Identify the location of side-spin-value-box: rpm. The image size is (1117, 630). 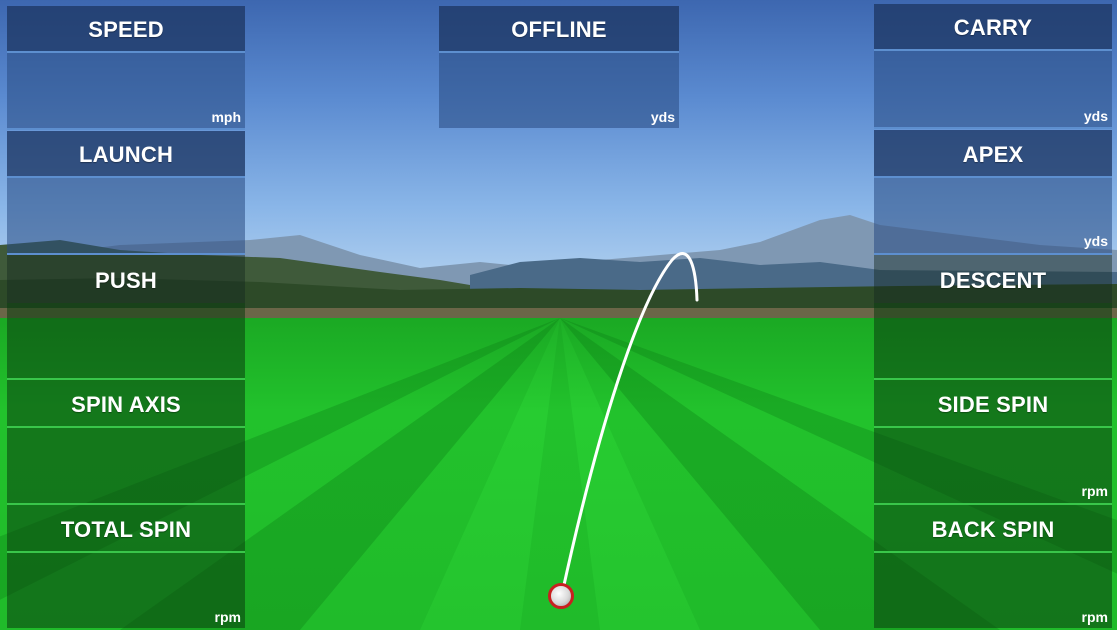
(993, 465).